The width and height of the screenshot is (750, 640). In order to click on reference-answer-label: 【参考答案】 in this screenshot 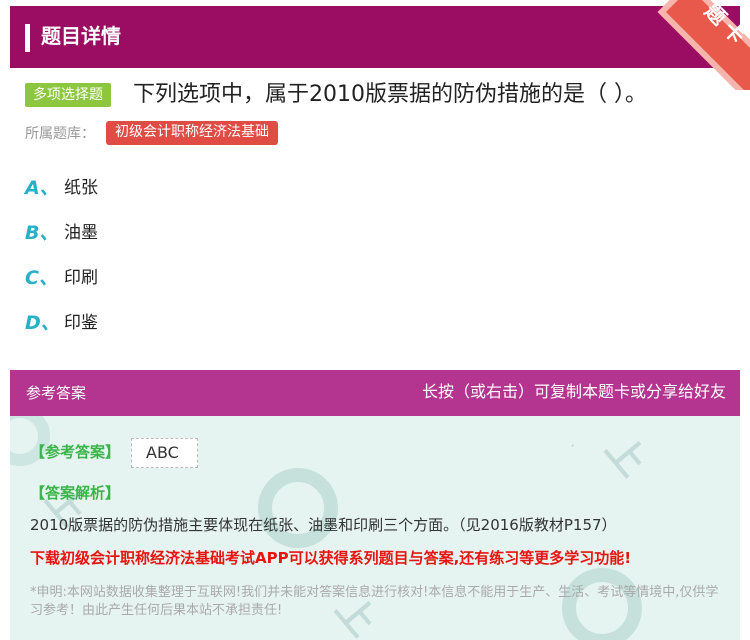, I will do `click(75, 452)`.